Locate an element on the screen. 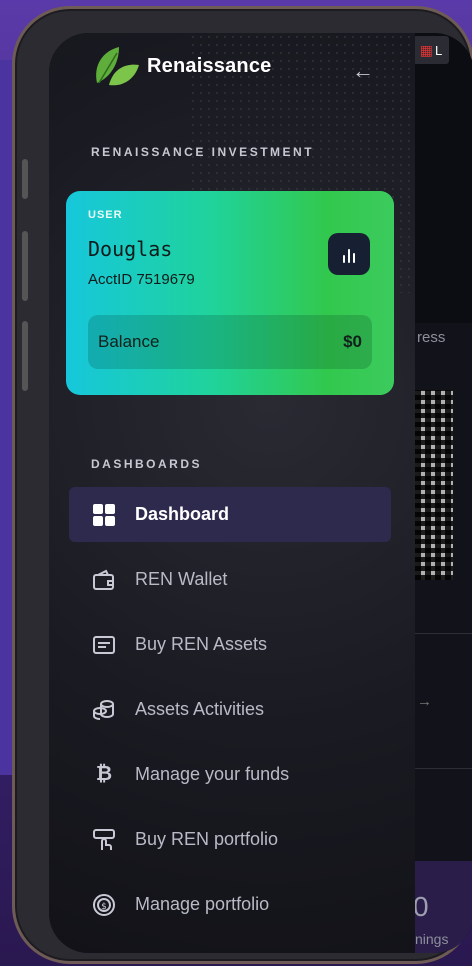 This screenshot has width=472, height=966. sidebar-item-buy-ren-portfolio: Buy REN portfolio is located at coordinates (230, 839).